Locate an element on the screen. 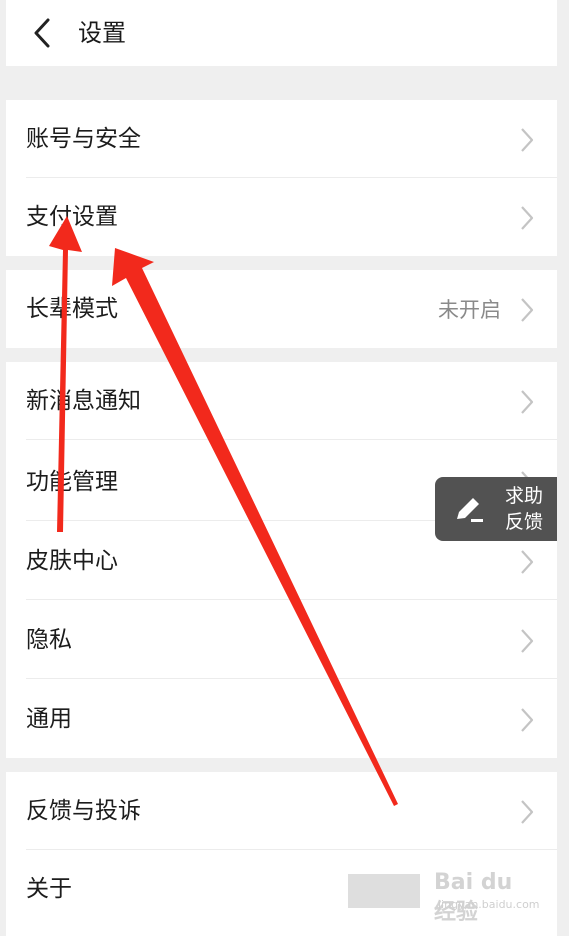 This screenshot has height=936, width=569. settings-item-label: 支付设置 is located at coordinates (72, 217).